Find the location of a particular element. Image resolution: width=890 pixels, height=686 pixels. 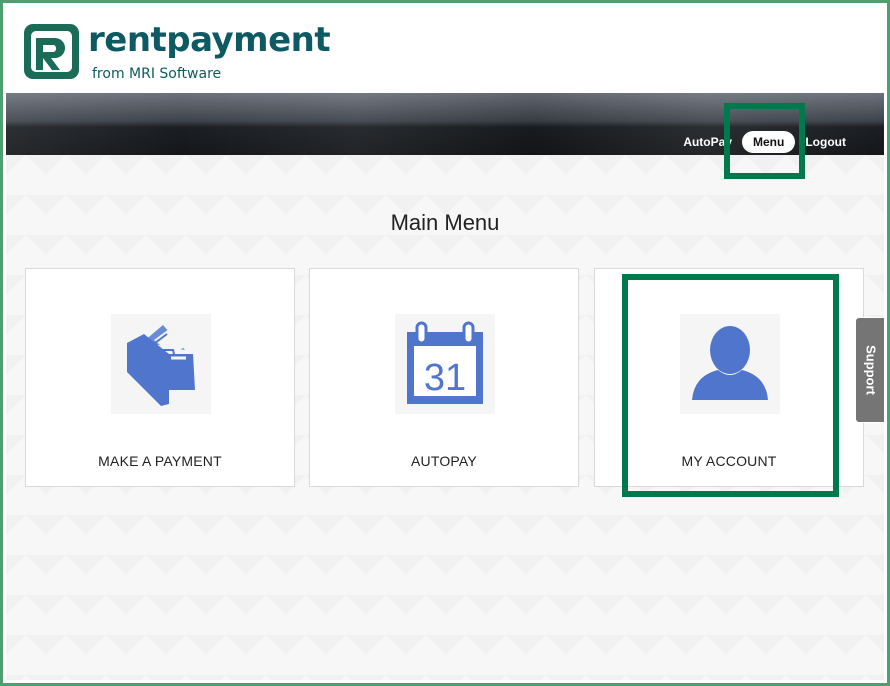

make-a-payment-card: MAKE A PAYMENT is located at coordinates (160, 377).